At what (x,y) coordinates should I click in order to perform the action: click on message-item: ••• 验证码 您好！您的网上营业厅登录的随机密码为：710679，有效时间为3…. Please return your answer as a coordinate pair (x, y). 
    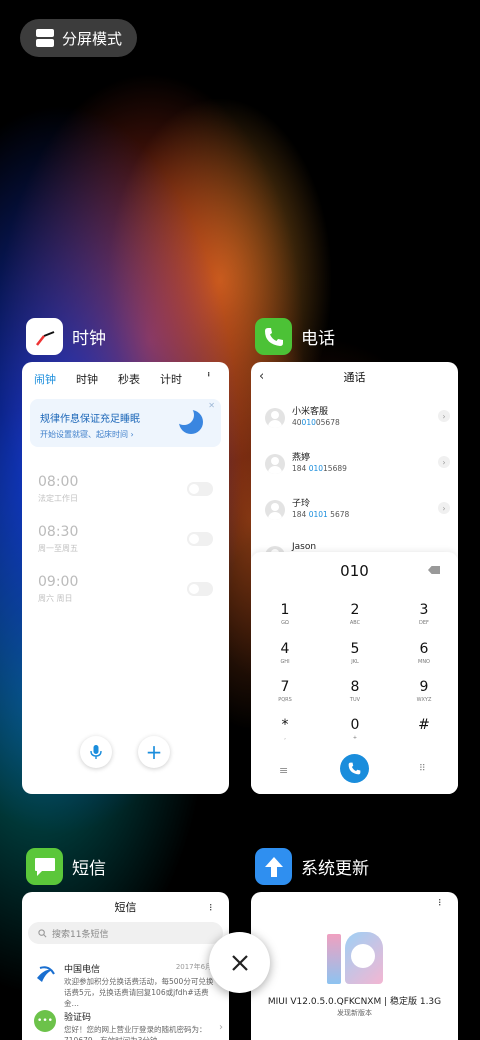
    Looking at the image, I should click on (128, 1025).